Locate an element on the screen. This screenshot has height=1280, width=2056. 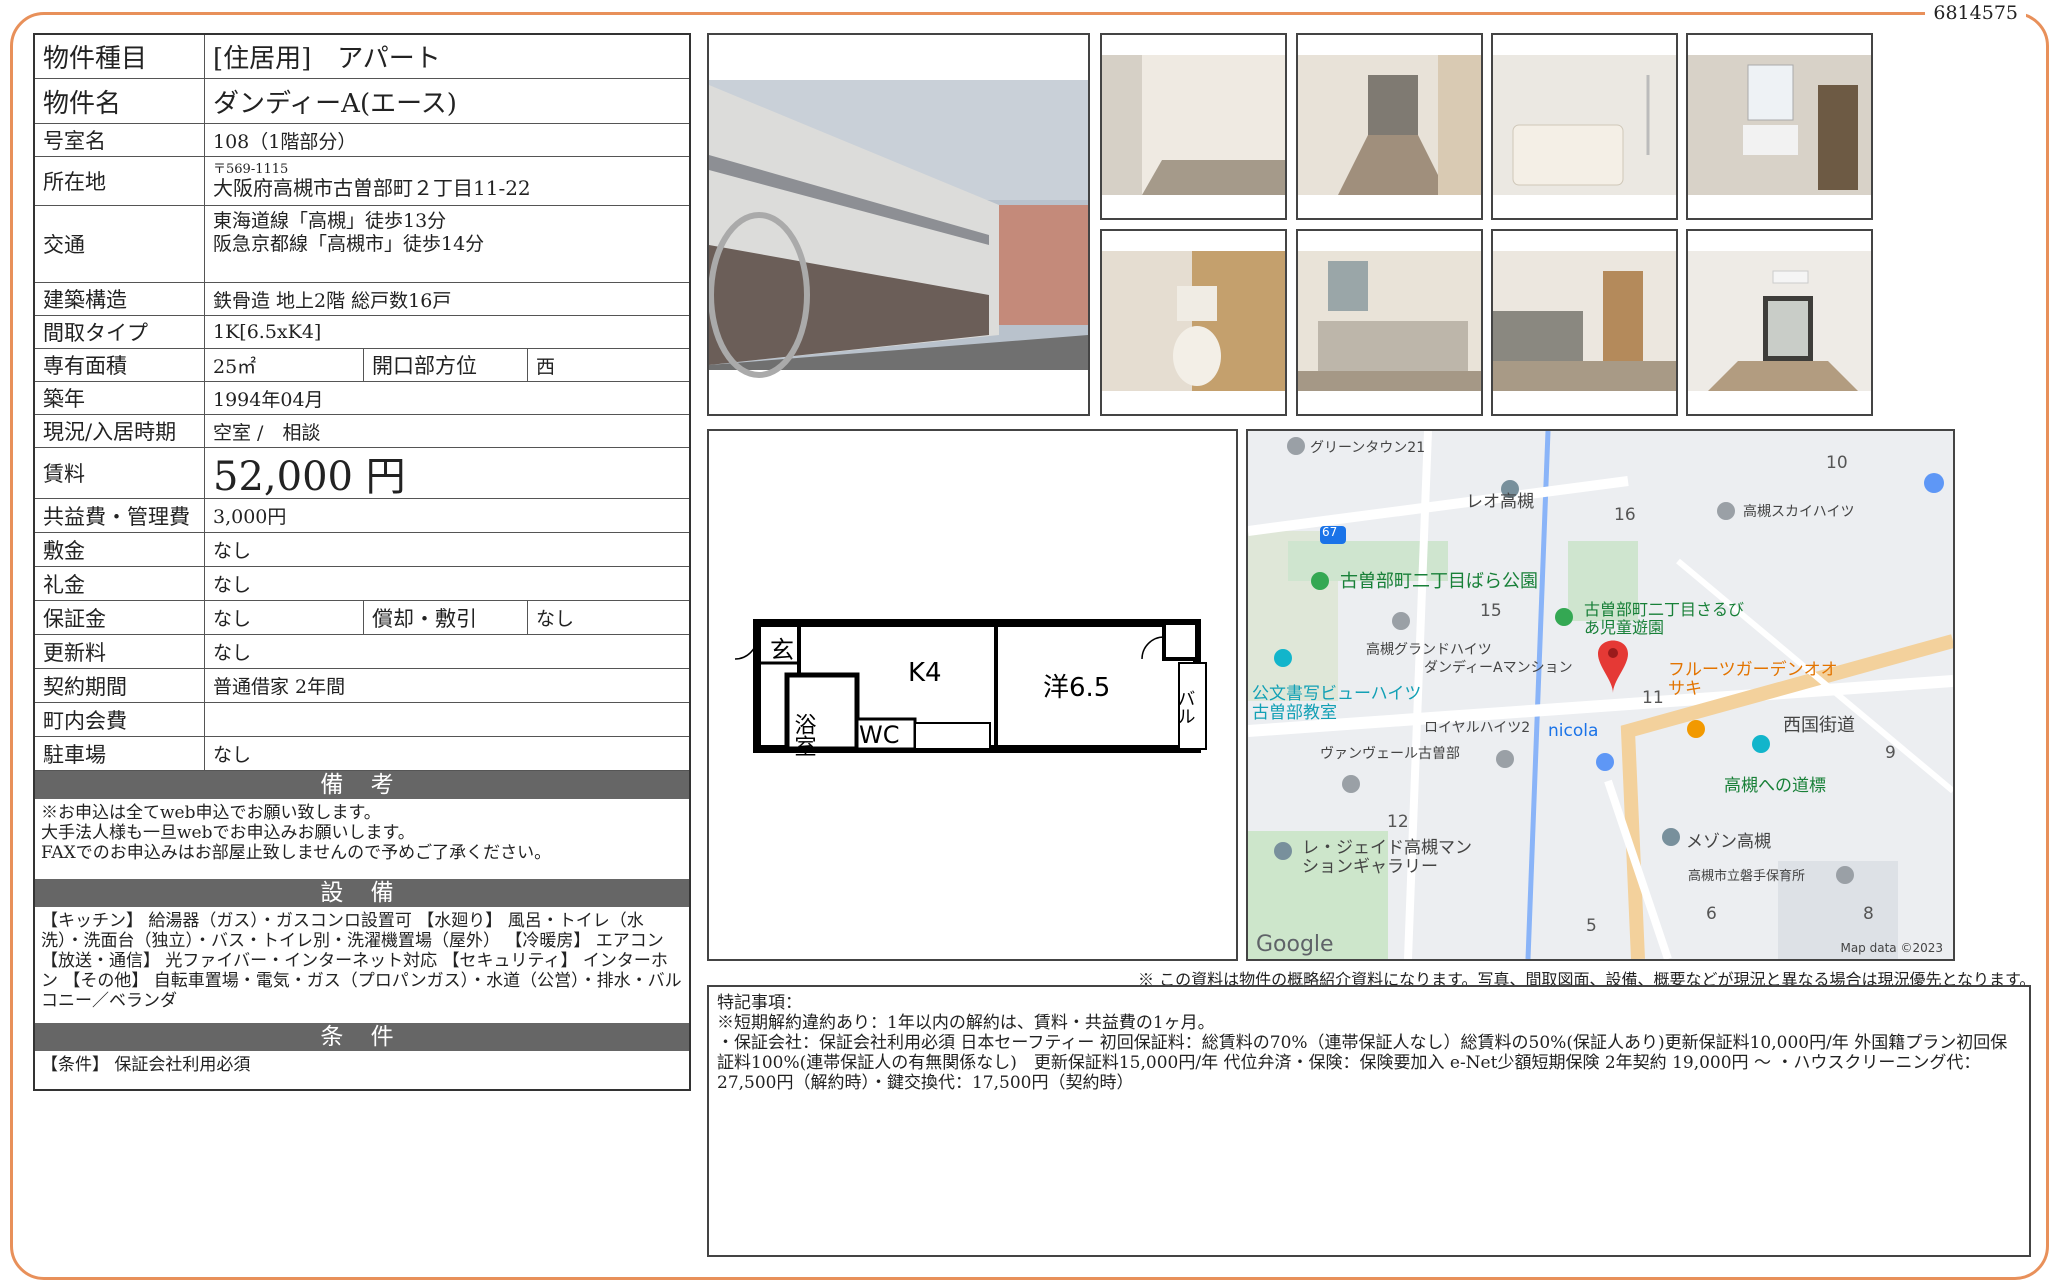
plan-balcony-label: バル is located at coordinates (1185, 707).